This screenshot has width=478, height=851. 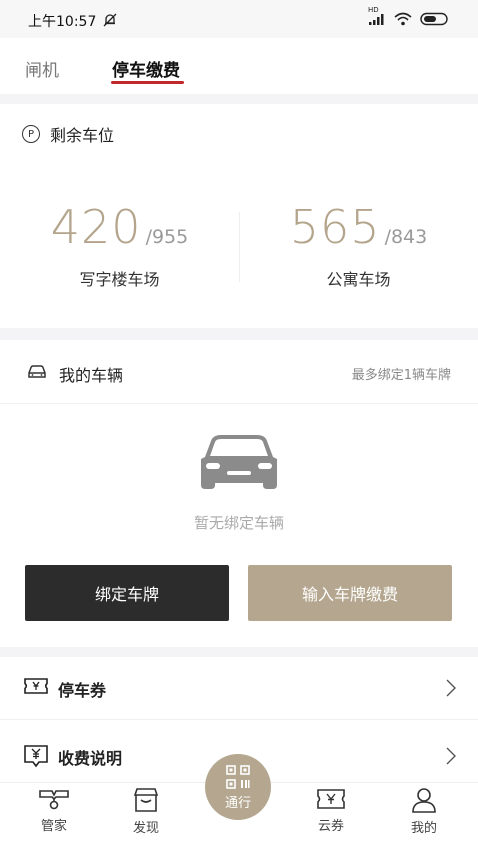 I want to click on car-icon, so click(x=37, y=374).